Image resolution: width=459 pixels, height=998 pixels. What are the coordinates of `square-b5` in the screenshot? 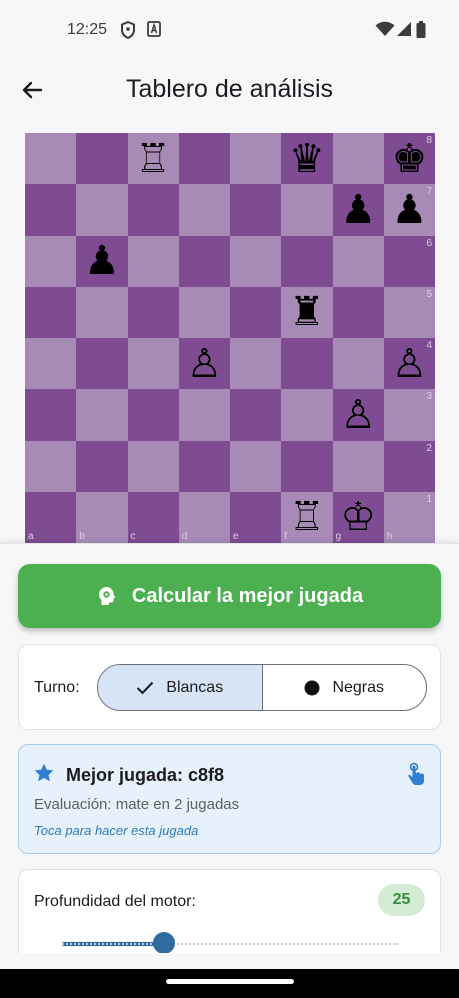 It's located at (102, 312).